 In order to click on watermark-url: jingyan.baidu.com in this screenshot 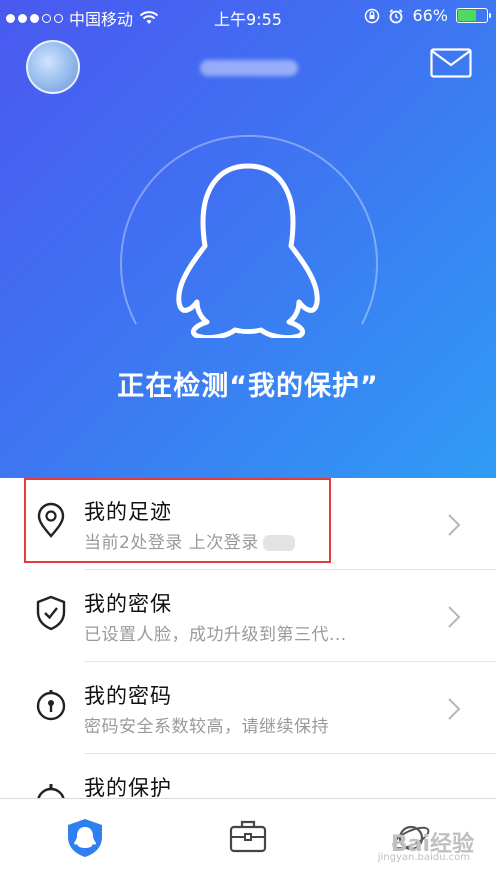, I will do `click(423, 857)`.